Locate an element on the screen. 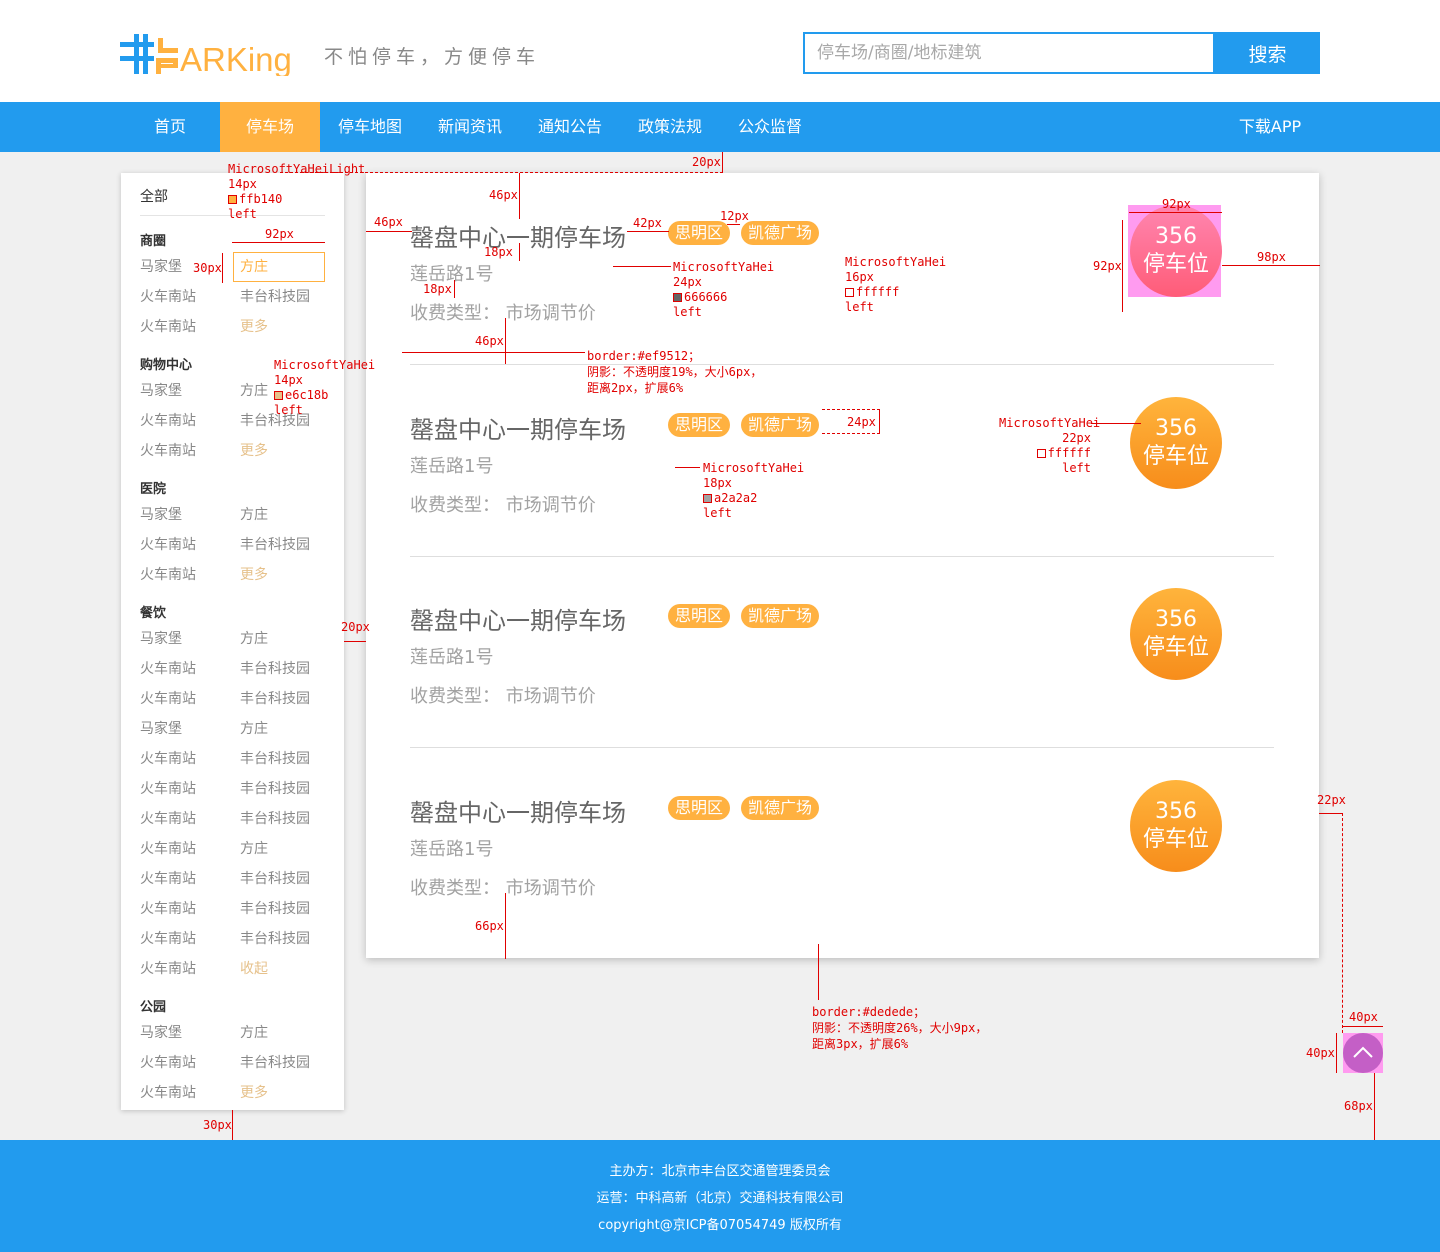  spaces-unit: 停车位 is located at coordinates (1175, 839).